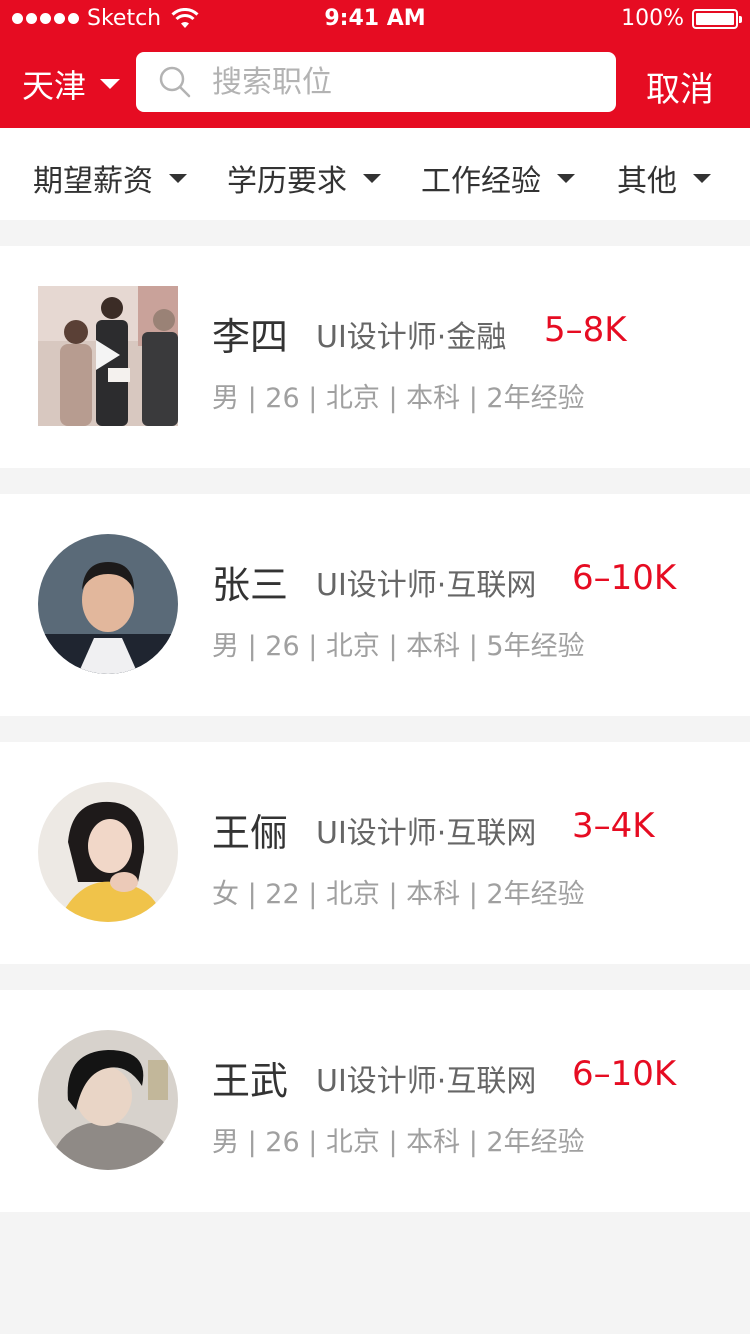 This screenshot has width=750, height=1334. I want to click on video-thumbnail, so click(108, 356).